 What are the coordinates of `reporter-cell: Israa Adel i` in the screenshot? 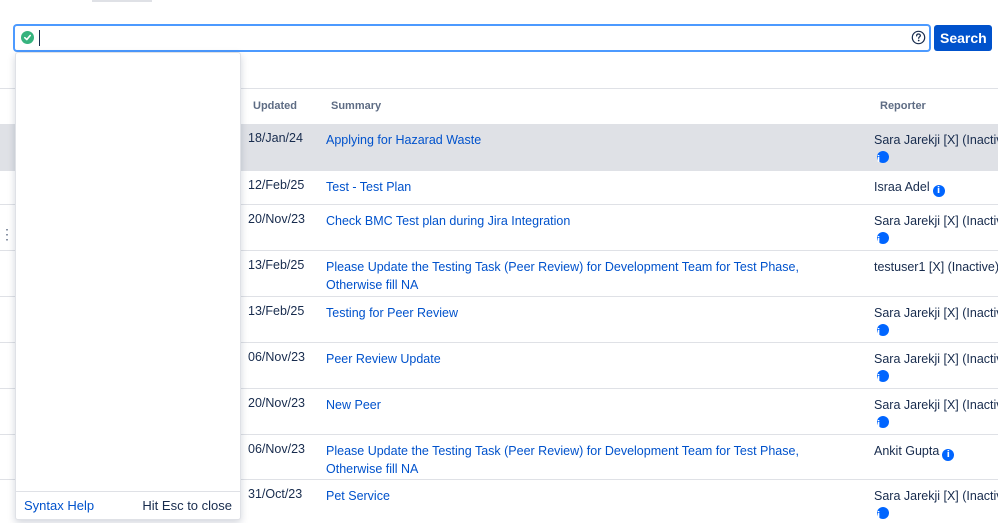 It's located at (936, 187).